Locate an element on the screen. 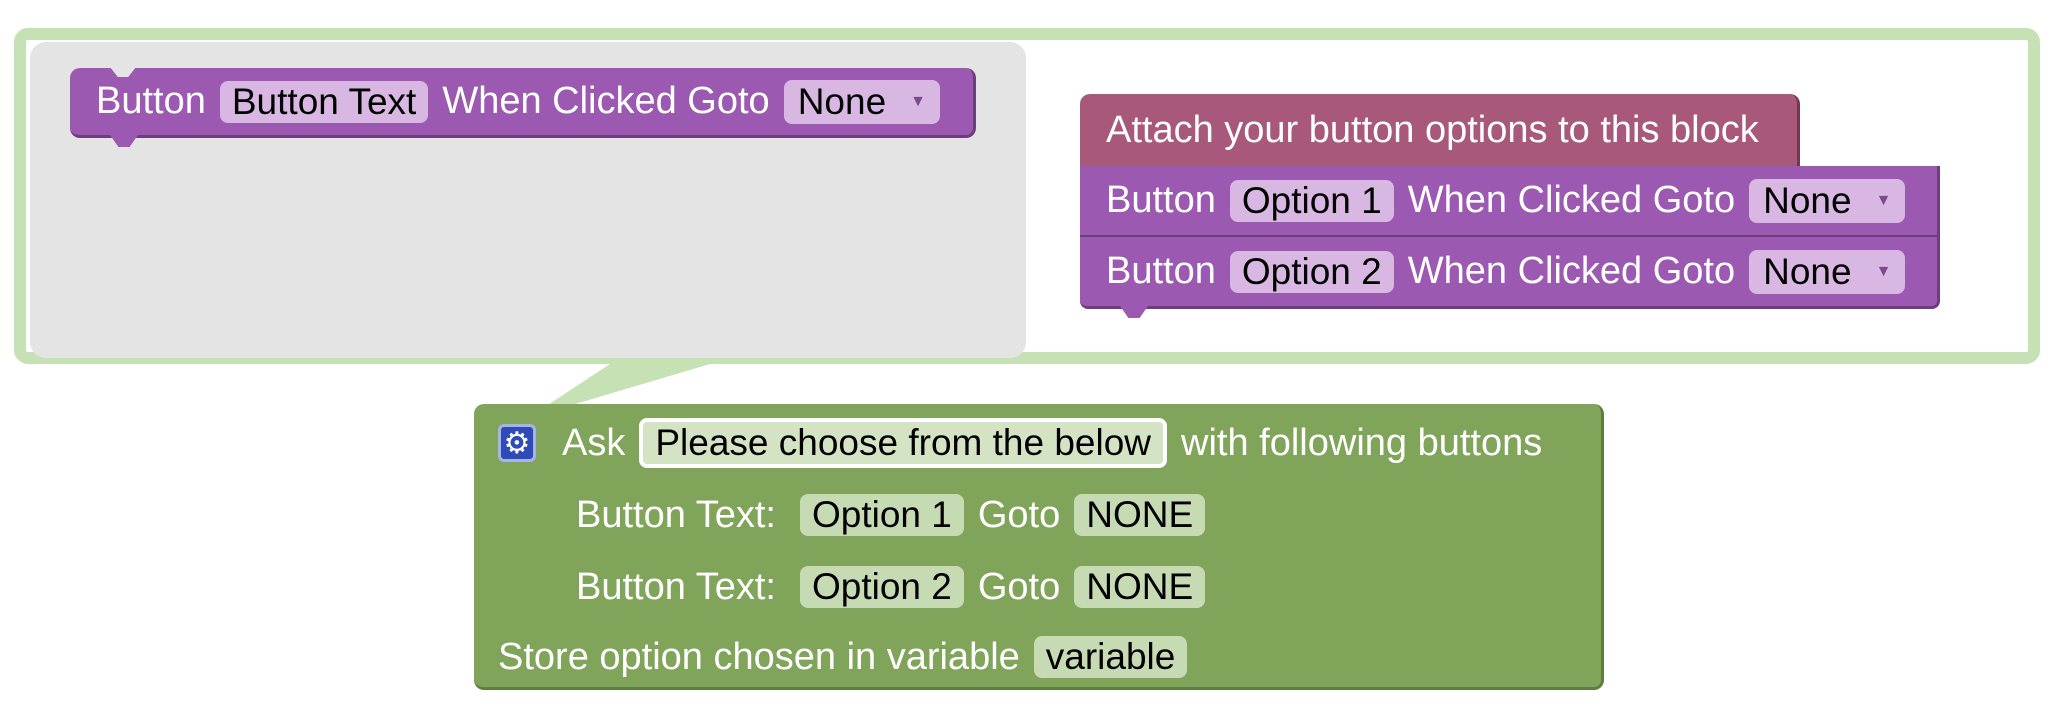 This screenshot has width=2064, height=717. option-block-1: Button Option 1 When Clicked Goto None ▼ is located at coordinates (1510, 202).